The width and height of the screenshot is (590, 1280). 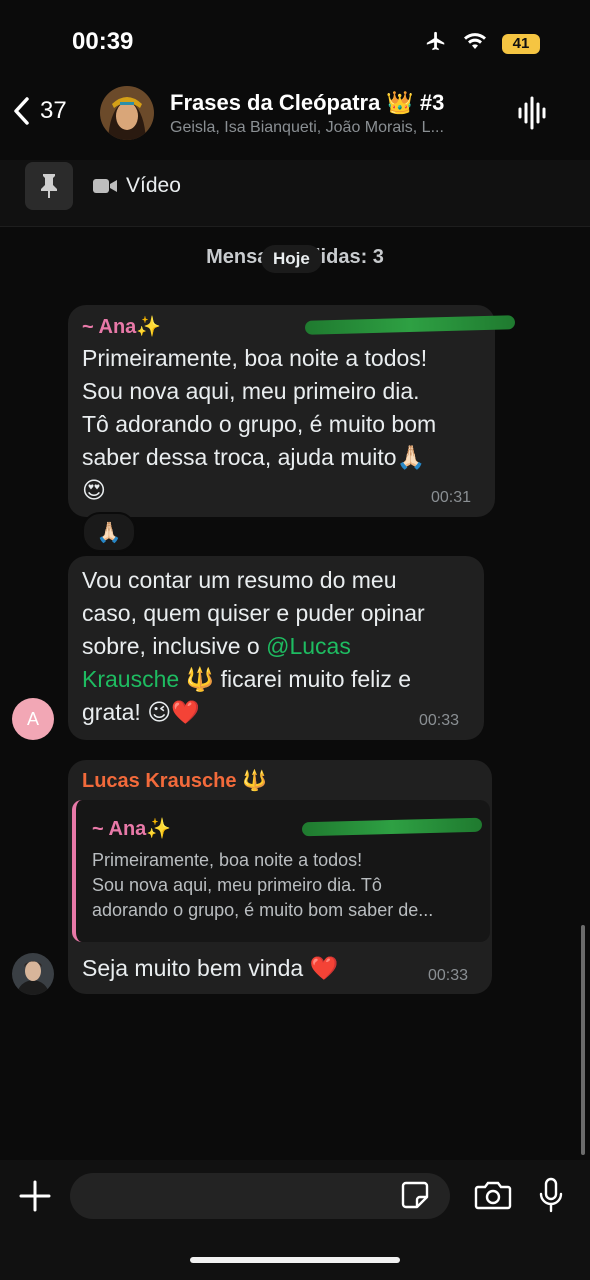 What do you see at coordinates (174, 780) in the screenshot?
I see `message-sender: Lucas Krausche 🔱` at bounding box center [174, 780].